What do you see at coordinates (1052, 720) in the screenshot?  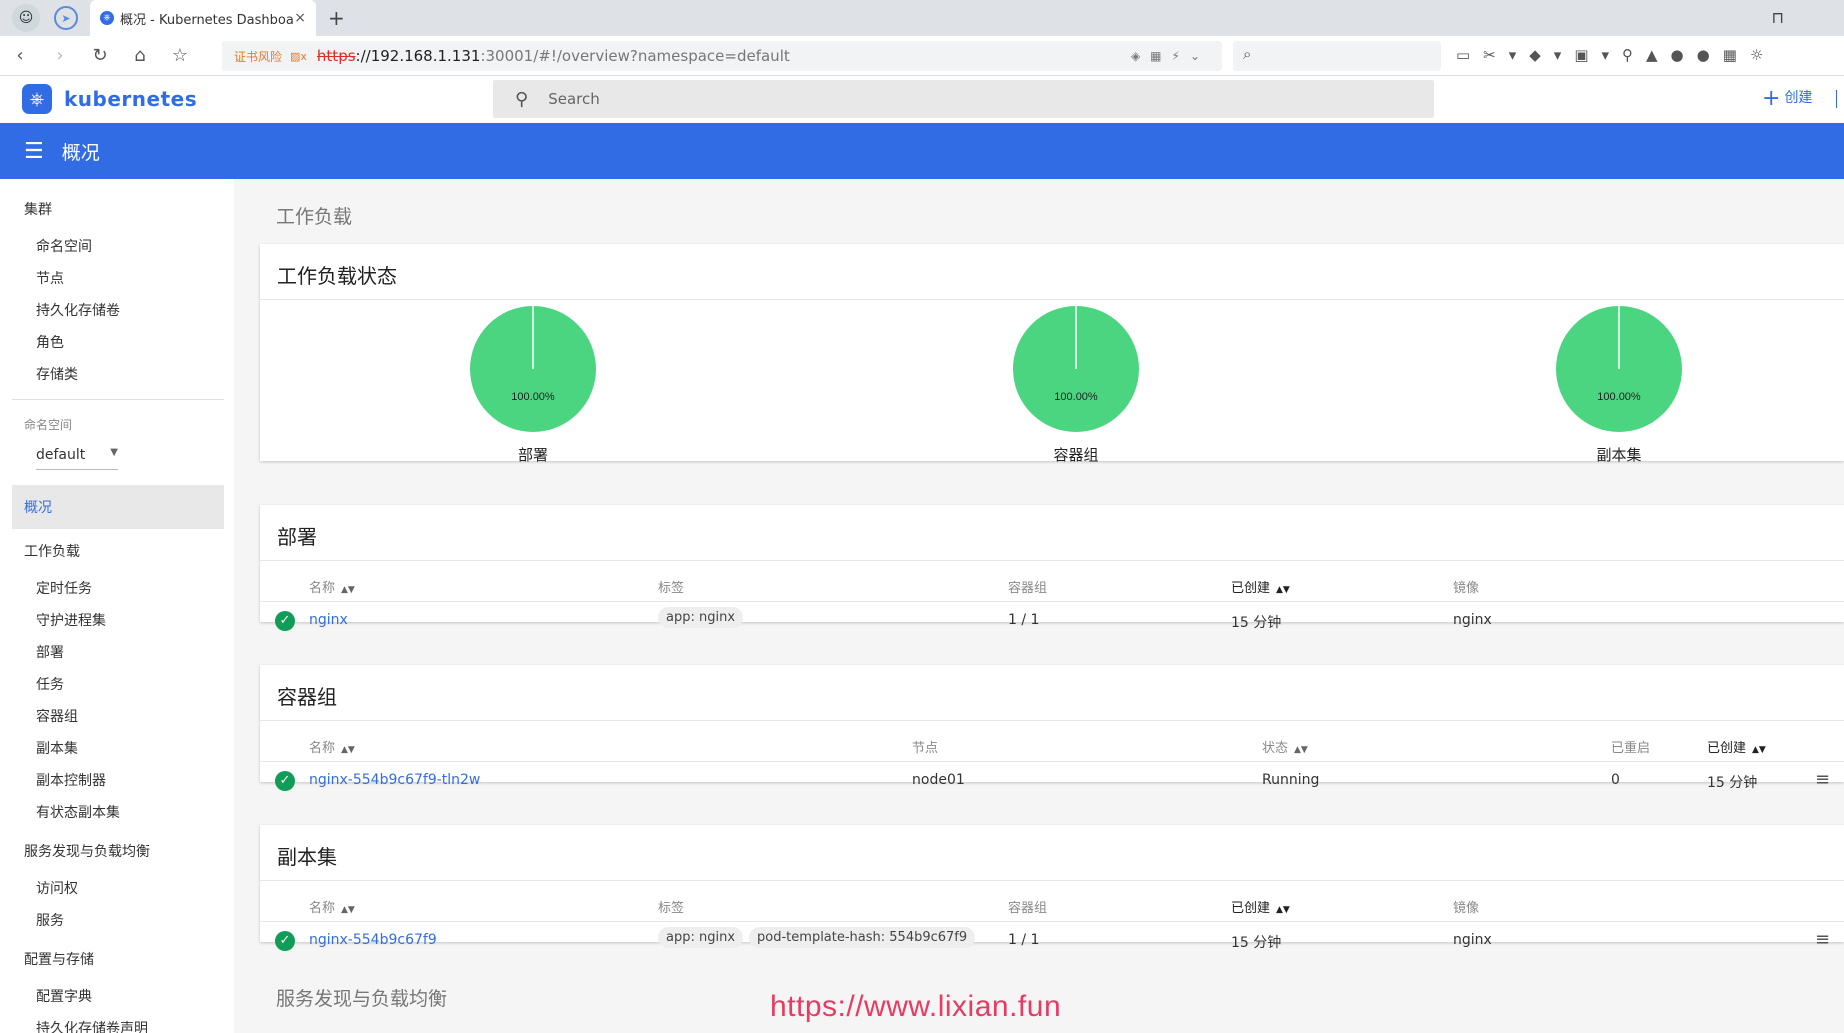 I see `card-divider` at bounding box center [1052, 720].